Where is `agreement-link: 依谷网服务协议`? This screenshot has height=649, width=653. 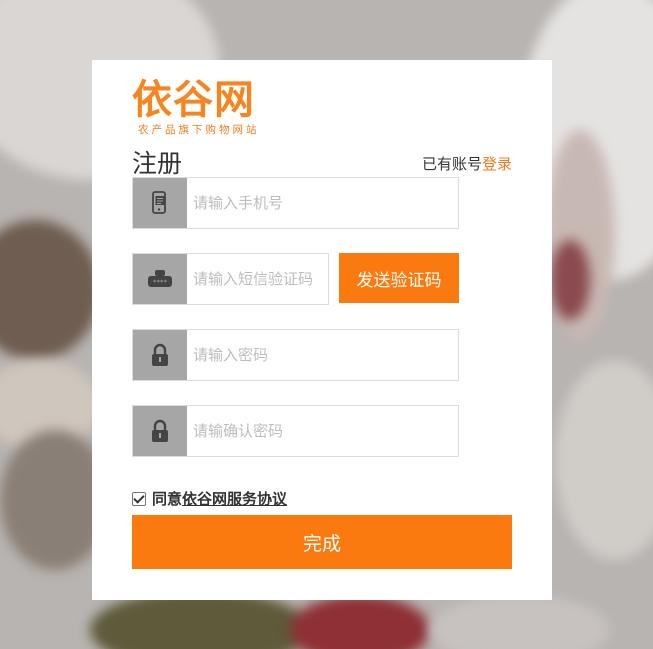
agreement-link: 依谷网服务协议 is located at coordinates (234, 498).